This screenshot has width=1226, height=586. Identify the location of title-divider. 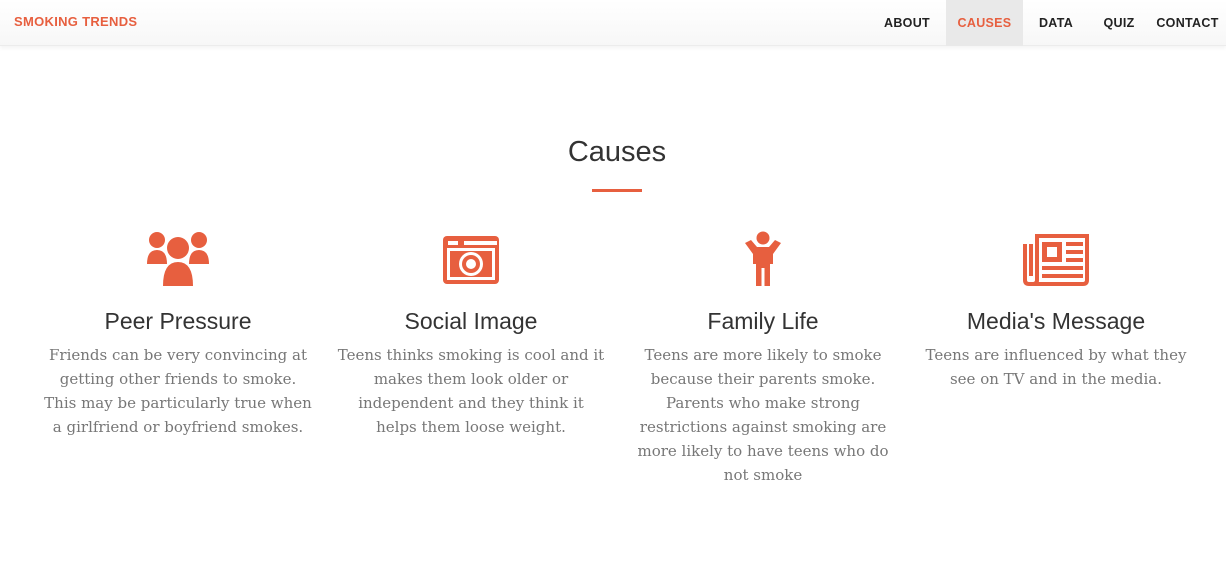
(617, 190).